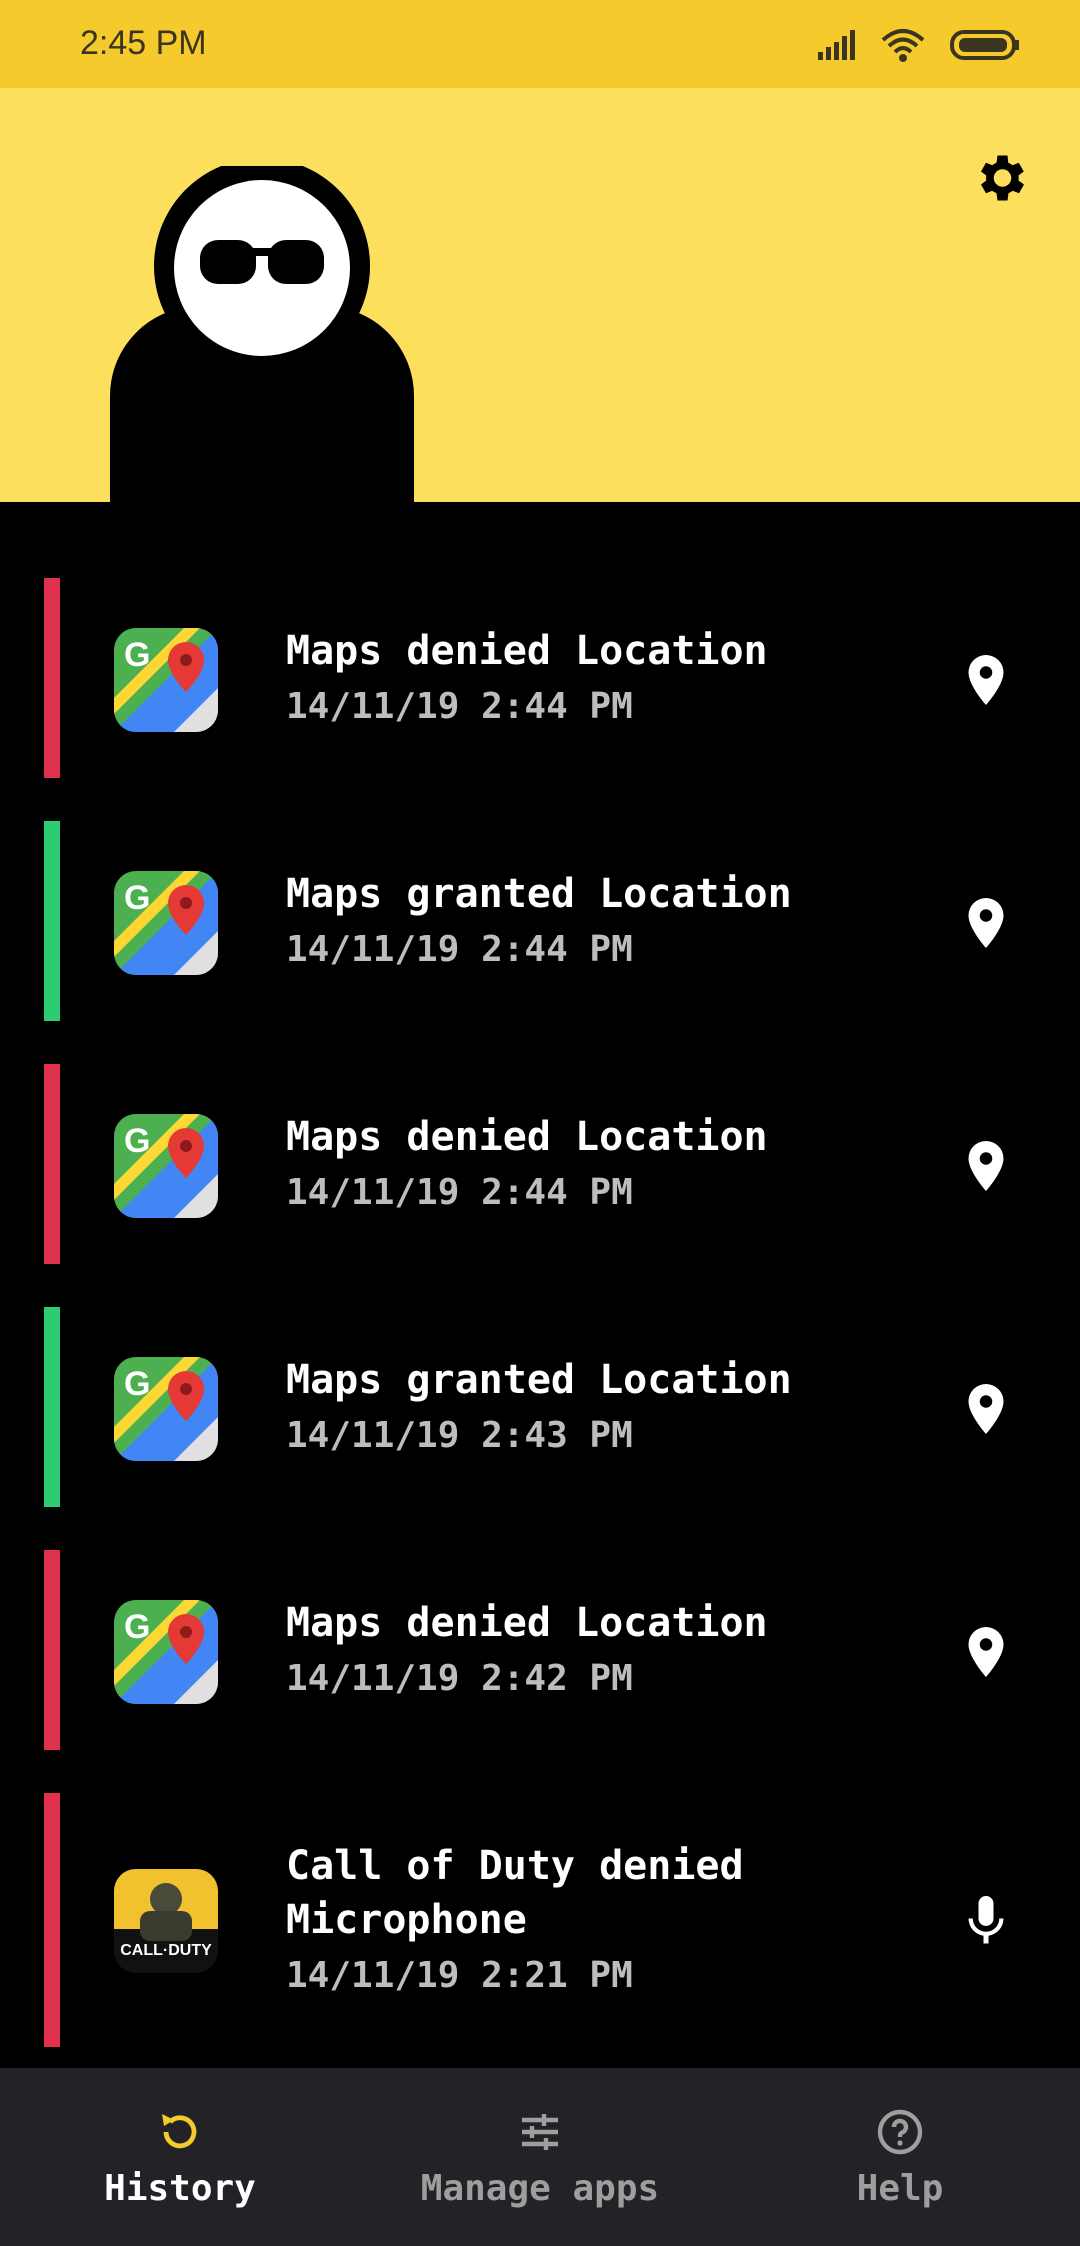 This screenshot has width=1080, height=2246. I want to click on incognito-avatar, so click(262, 334).